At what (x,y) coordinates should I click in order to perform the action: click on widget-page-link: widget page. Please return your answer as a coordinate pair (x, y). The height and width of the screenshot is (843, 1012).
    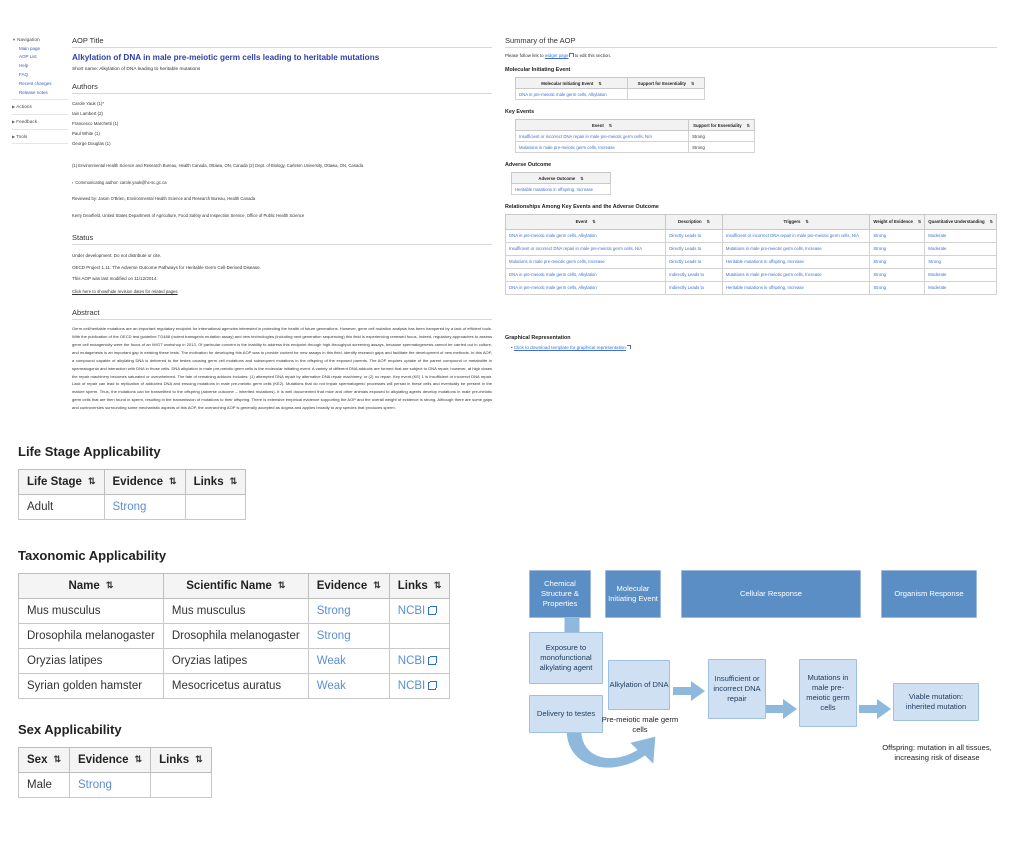
    Looking at the image, I should click on (557, 55).